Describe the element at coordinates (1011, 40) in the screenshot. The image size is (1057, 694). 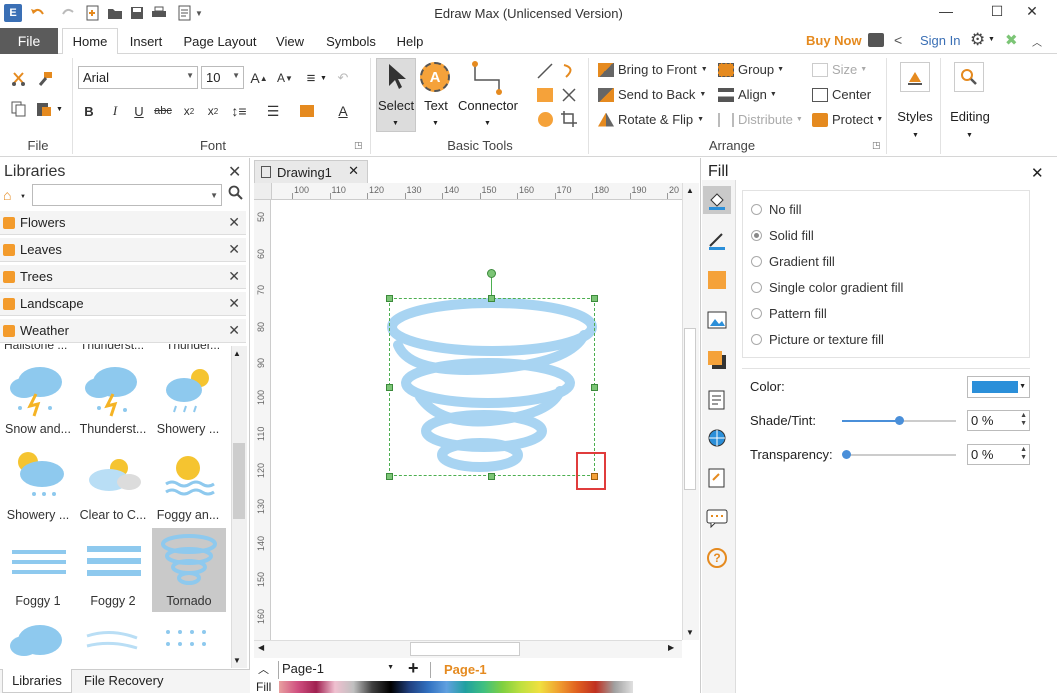
I see `theme-icon: ✖` at that location.